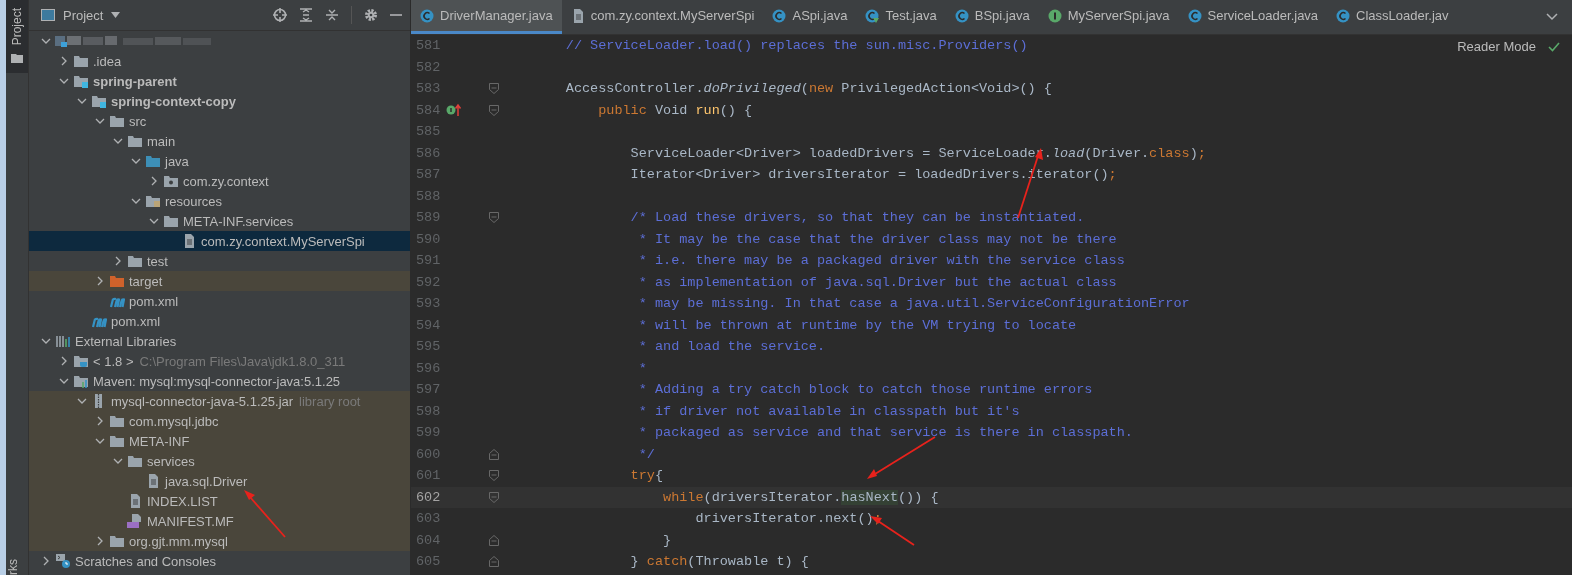 The image size is (1572, 575). Describe the element at coordinates (428, 368) in the screenshot. I see `line-number: 596` at that location.